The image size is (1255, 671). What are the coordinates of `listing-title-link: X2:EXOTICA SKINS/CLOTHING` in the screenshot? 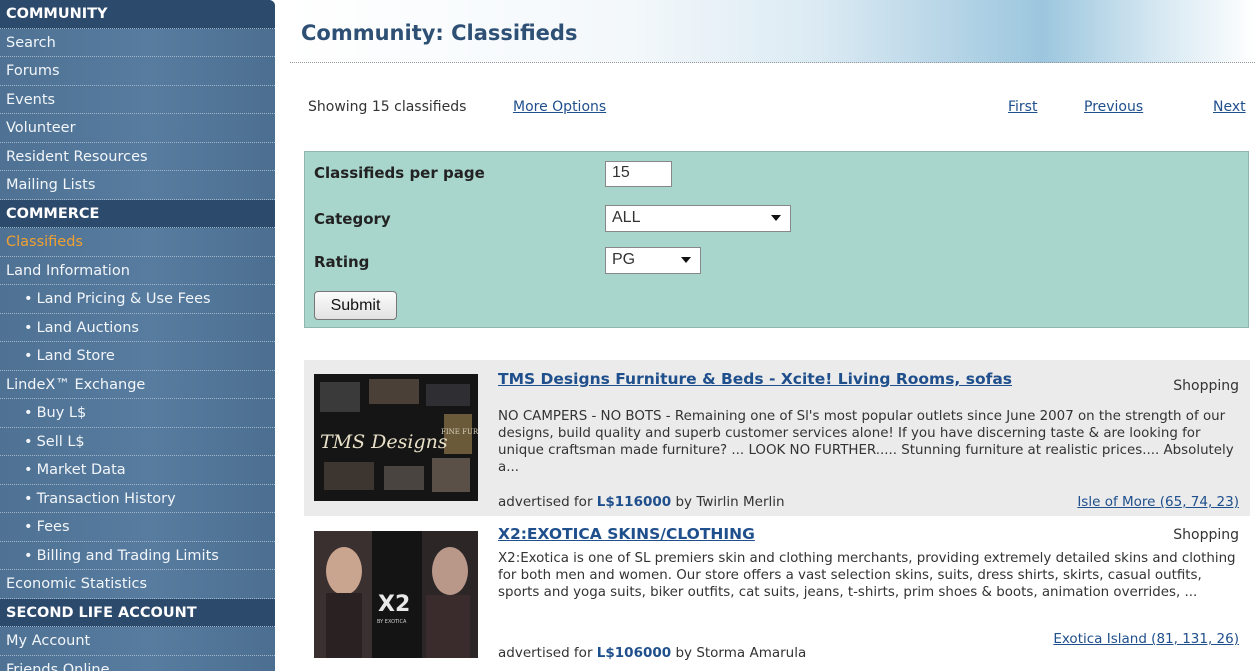 It's located at (748, 534).